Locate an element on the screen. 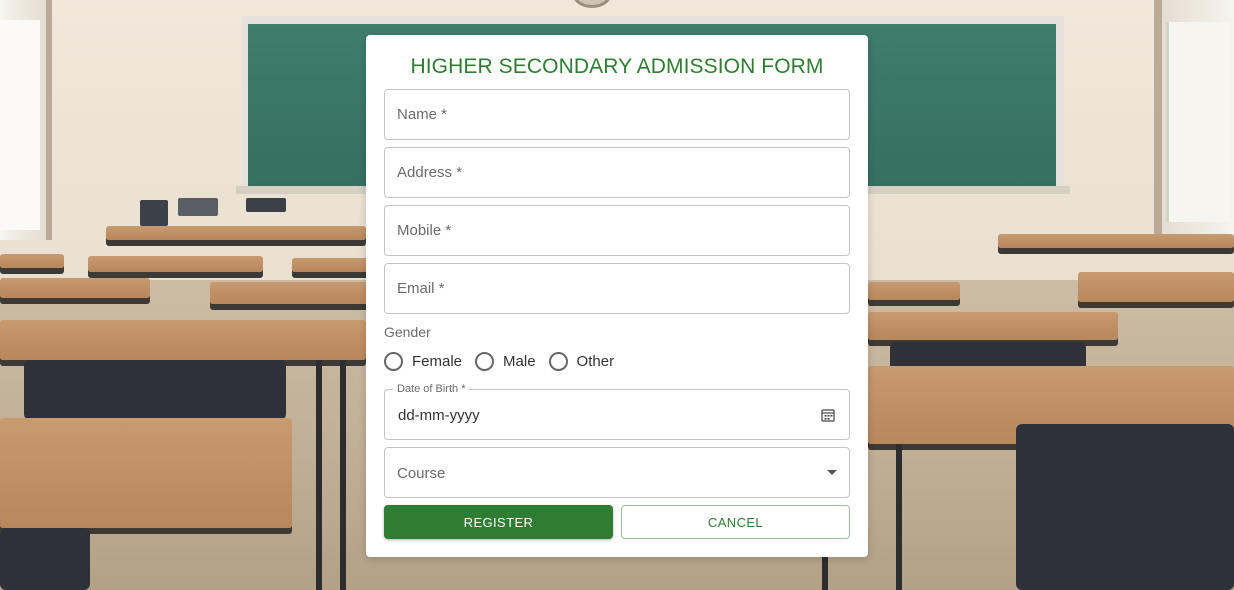 The image size is (1234, 590). address-input is located at coordinates (617, 172).